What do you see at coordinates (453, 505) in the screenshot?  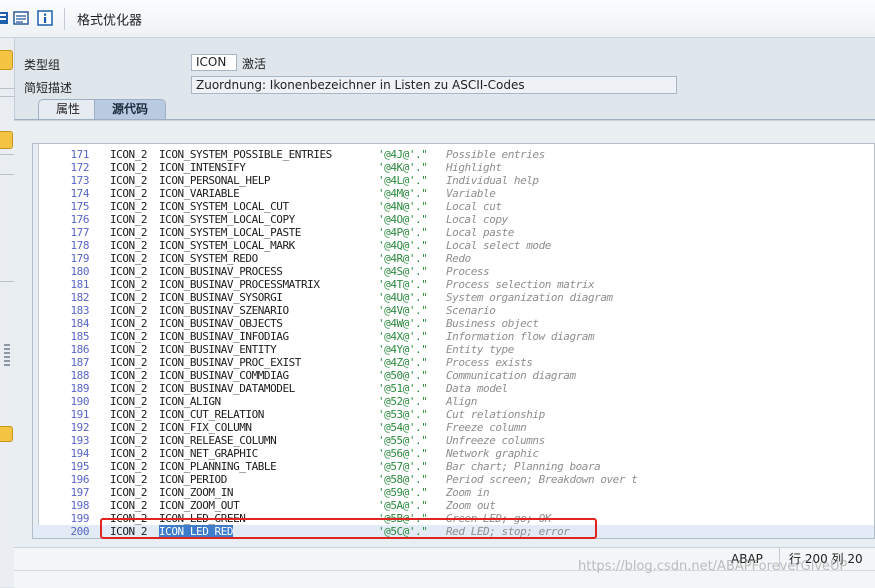 I see `code-line: 198 ICON_2 ICON_ZOOM_OUT '@5A@'." Zoom out` at bounding box center [453, 505].